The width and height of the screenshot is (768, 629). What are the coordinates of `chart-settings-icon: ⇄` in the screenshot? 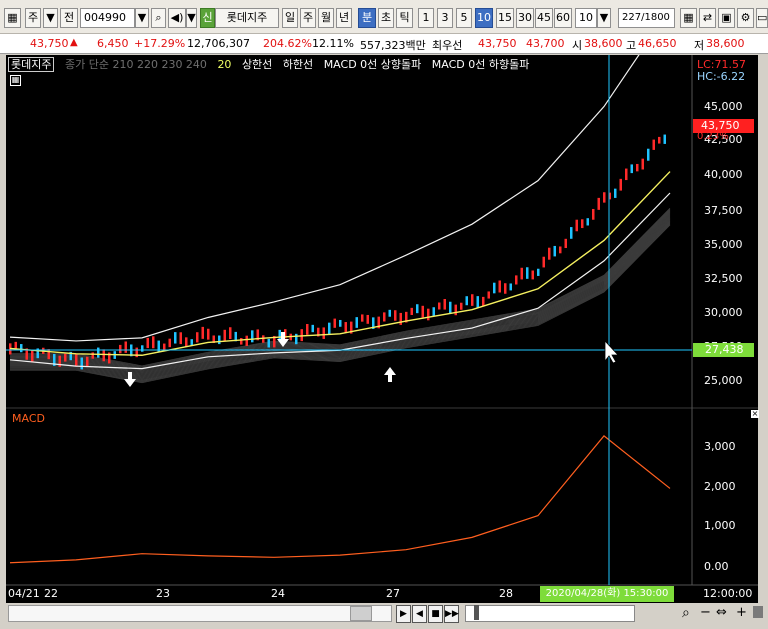 It's located at (707, 18).